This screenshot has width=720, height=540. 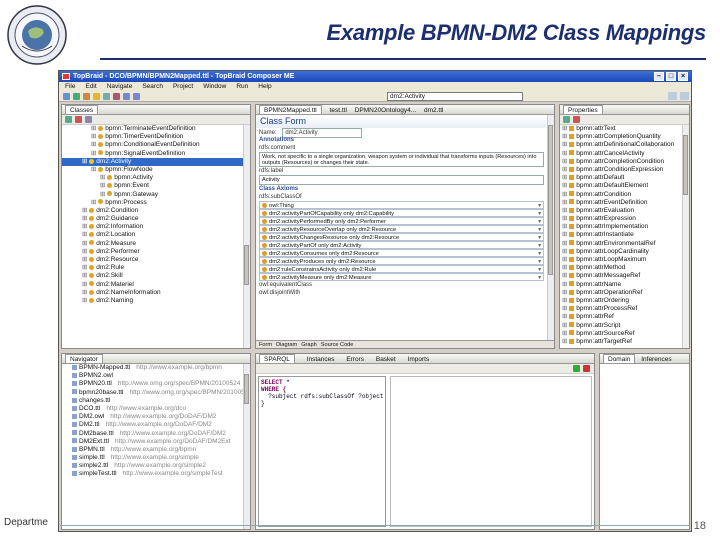 What do you see at coordinates (624, 211) in the screenshot?
I see `property-item: ⊞ bpmn:attrEvaluation` at bounding box center [624, 211].